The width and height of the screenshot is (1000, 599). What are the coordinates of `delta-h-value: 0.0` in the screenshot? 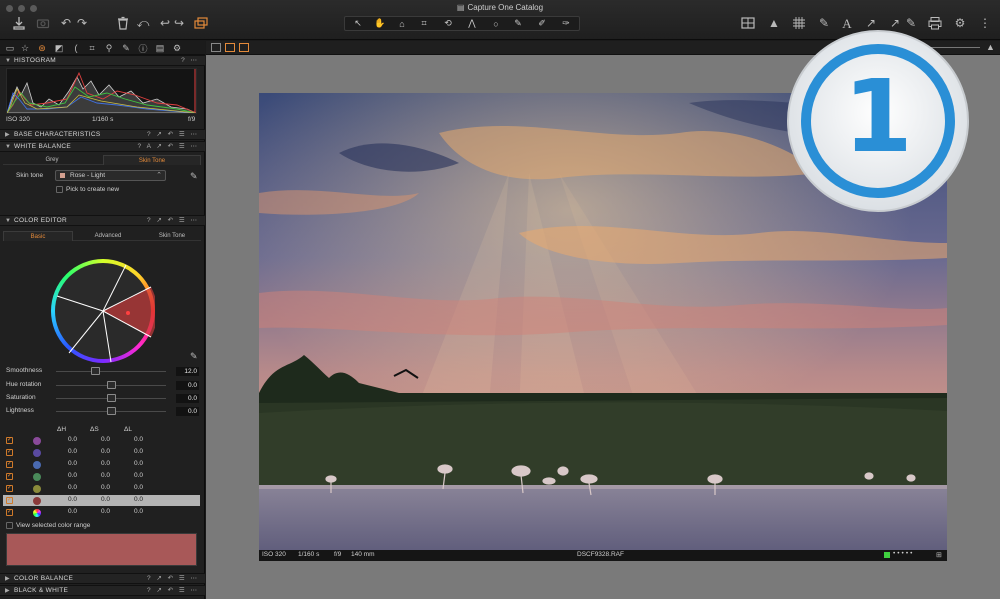 It's located at (72, 487).